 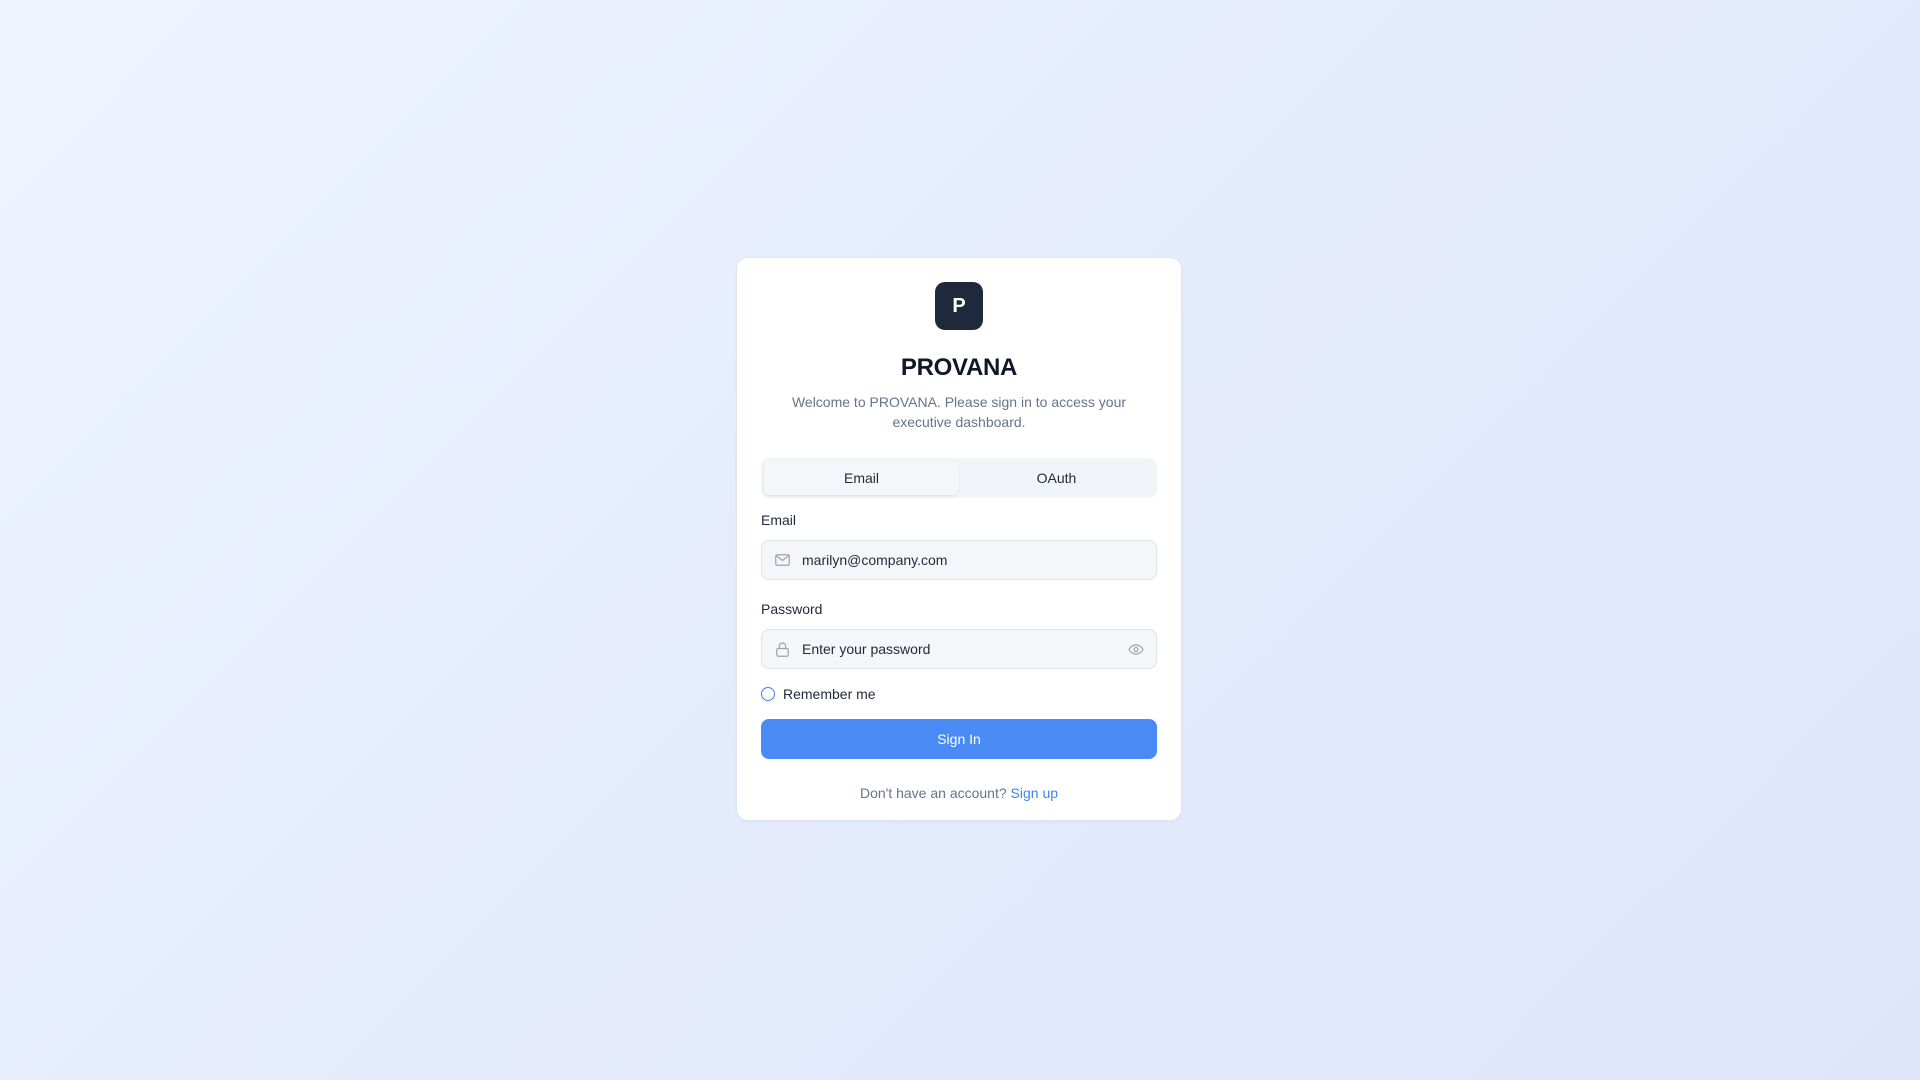 I want to click on brand-logo: P, so click(x=959, y=306).